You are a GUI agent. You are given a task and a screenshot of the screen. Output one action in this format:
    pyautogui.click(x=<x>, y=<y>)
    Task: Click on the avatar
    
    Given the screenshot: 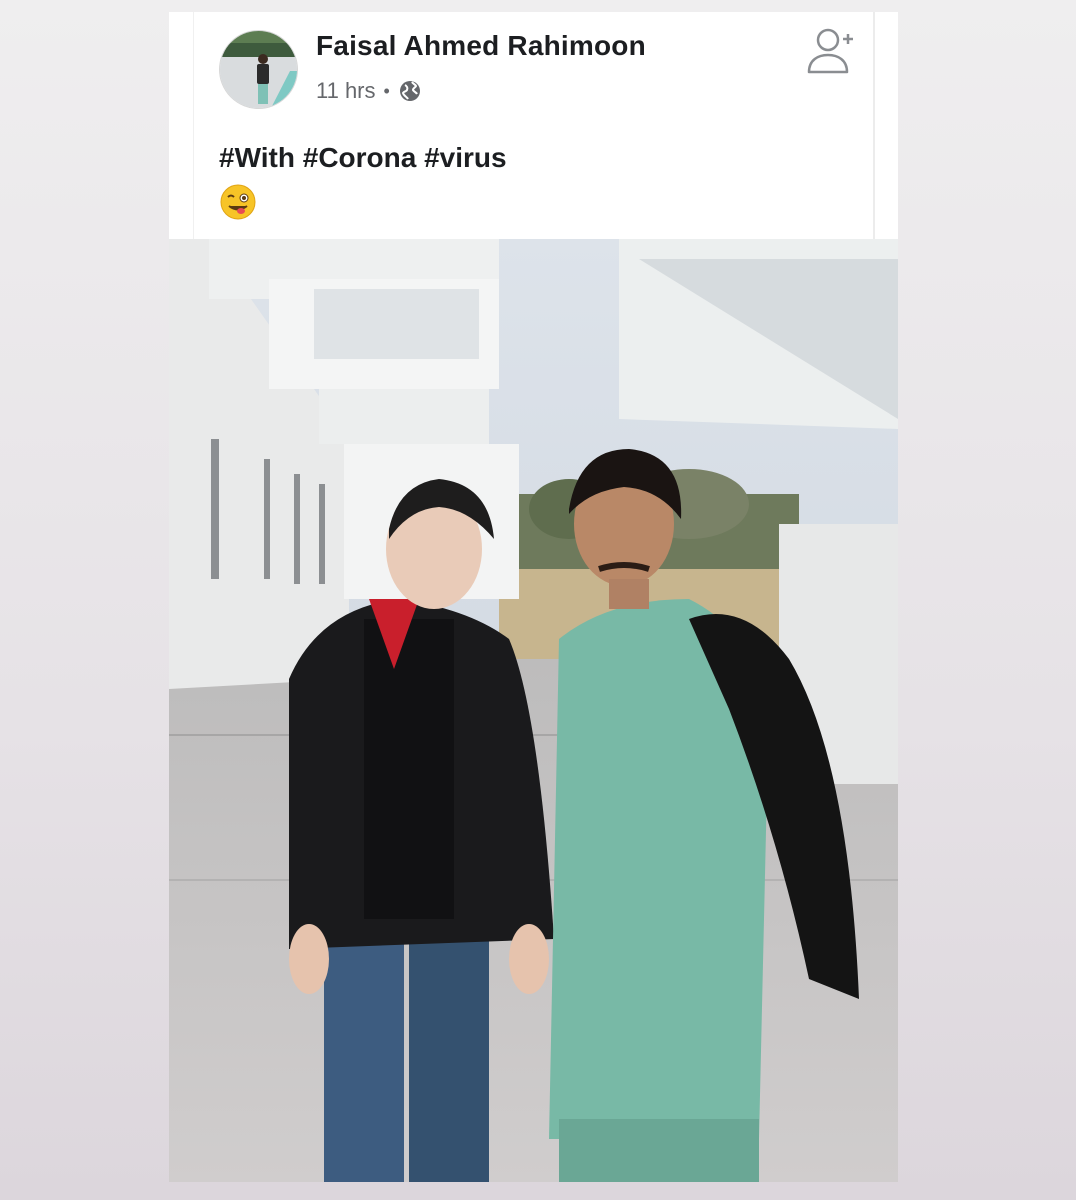 What is the action you would take?
    pyautogui.click(x=258, y=69)
    